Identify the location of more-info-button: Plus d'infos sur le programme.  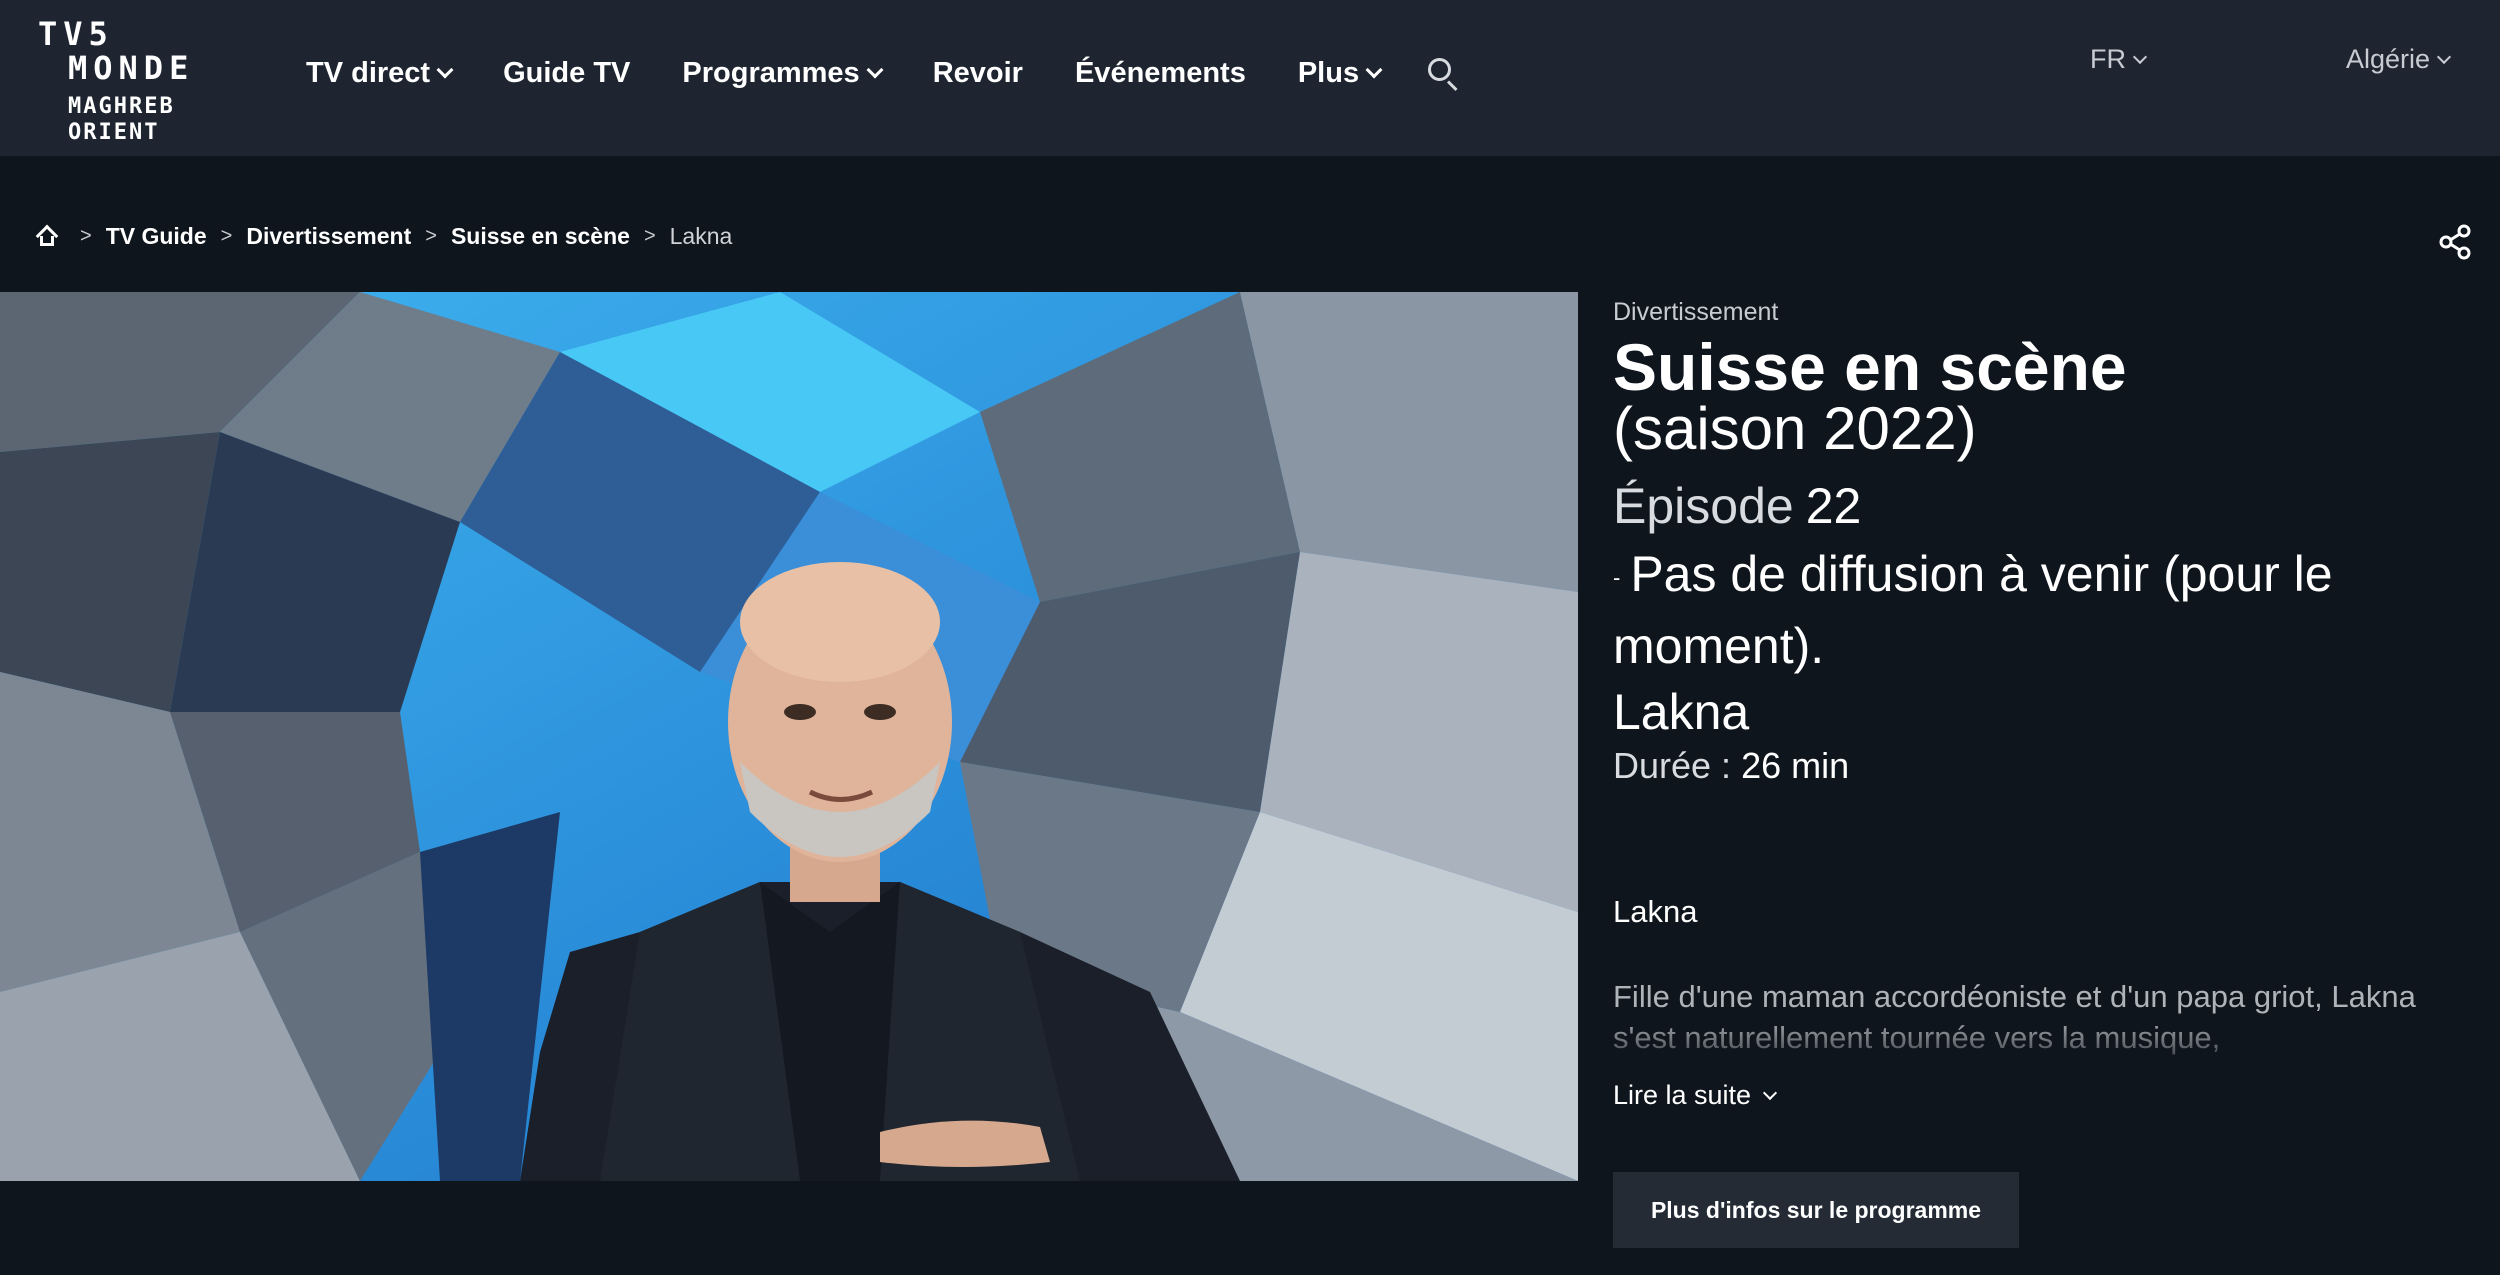
(1816, 1210).